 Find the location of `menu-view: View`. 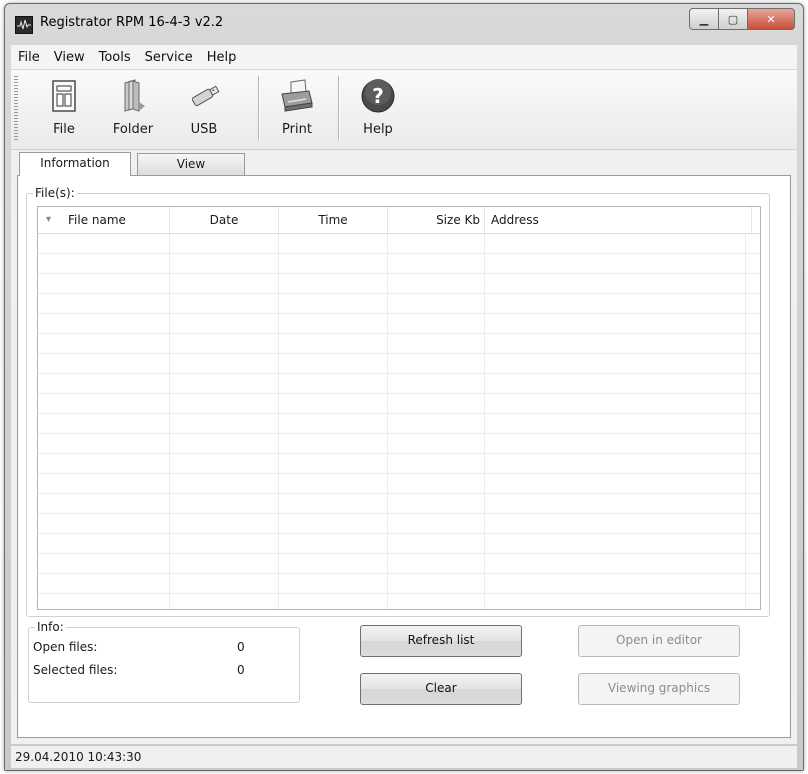

menu-view: View is located at coordinates (69, 57).